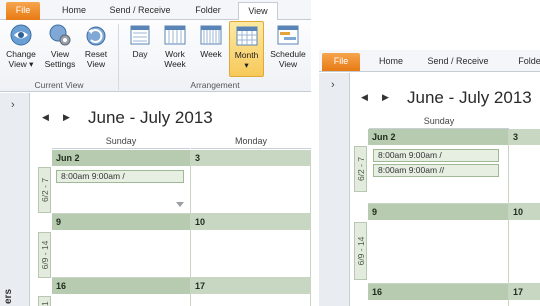  What do you see at coordinates (211, 54) in the screenshot?
I see `week-view-label: Week` at bounding box center [211, 54].